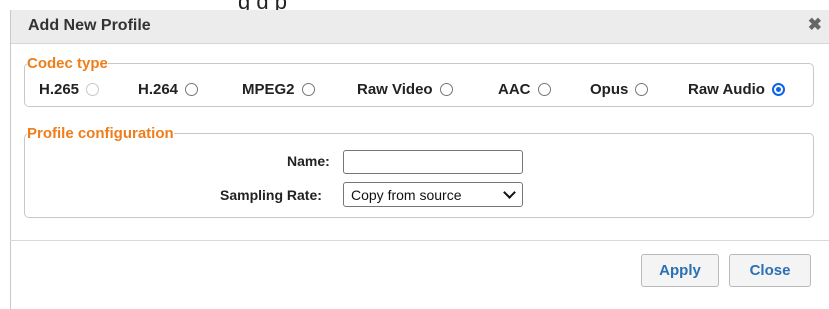 The image size is (829, 309). What do you see at coordinates (433, 162) in the screenshot?
I see `name-field` at bounding box center [433, 162].